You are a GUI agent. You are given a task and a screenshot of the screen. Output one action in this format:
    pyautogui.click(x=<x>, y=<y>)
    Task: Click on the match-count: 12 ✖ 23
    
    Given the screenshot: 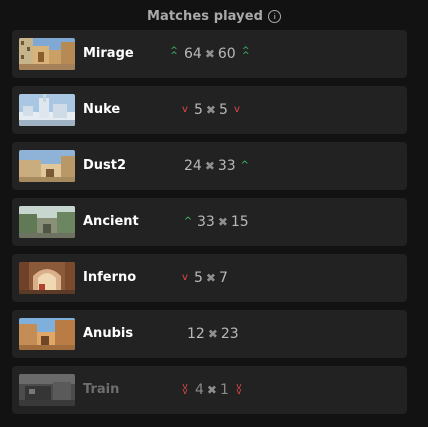 What is the action you would take?
    pyautogui.click(x=213, y=334)
    